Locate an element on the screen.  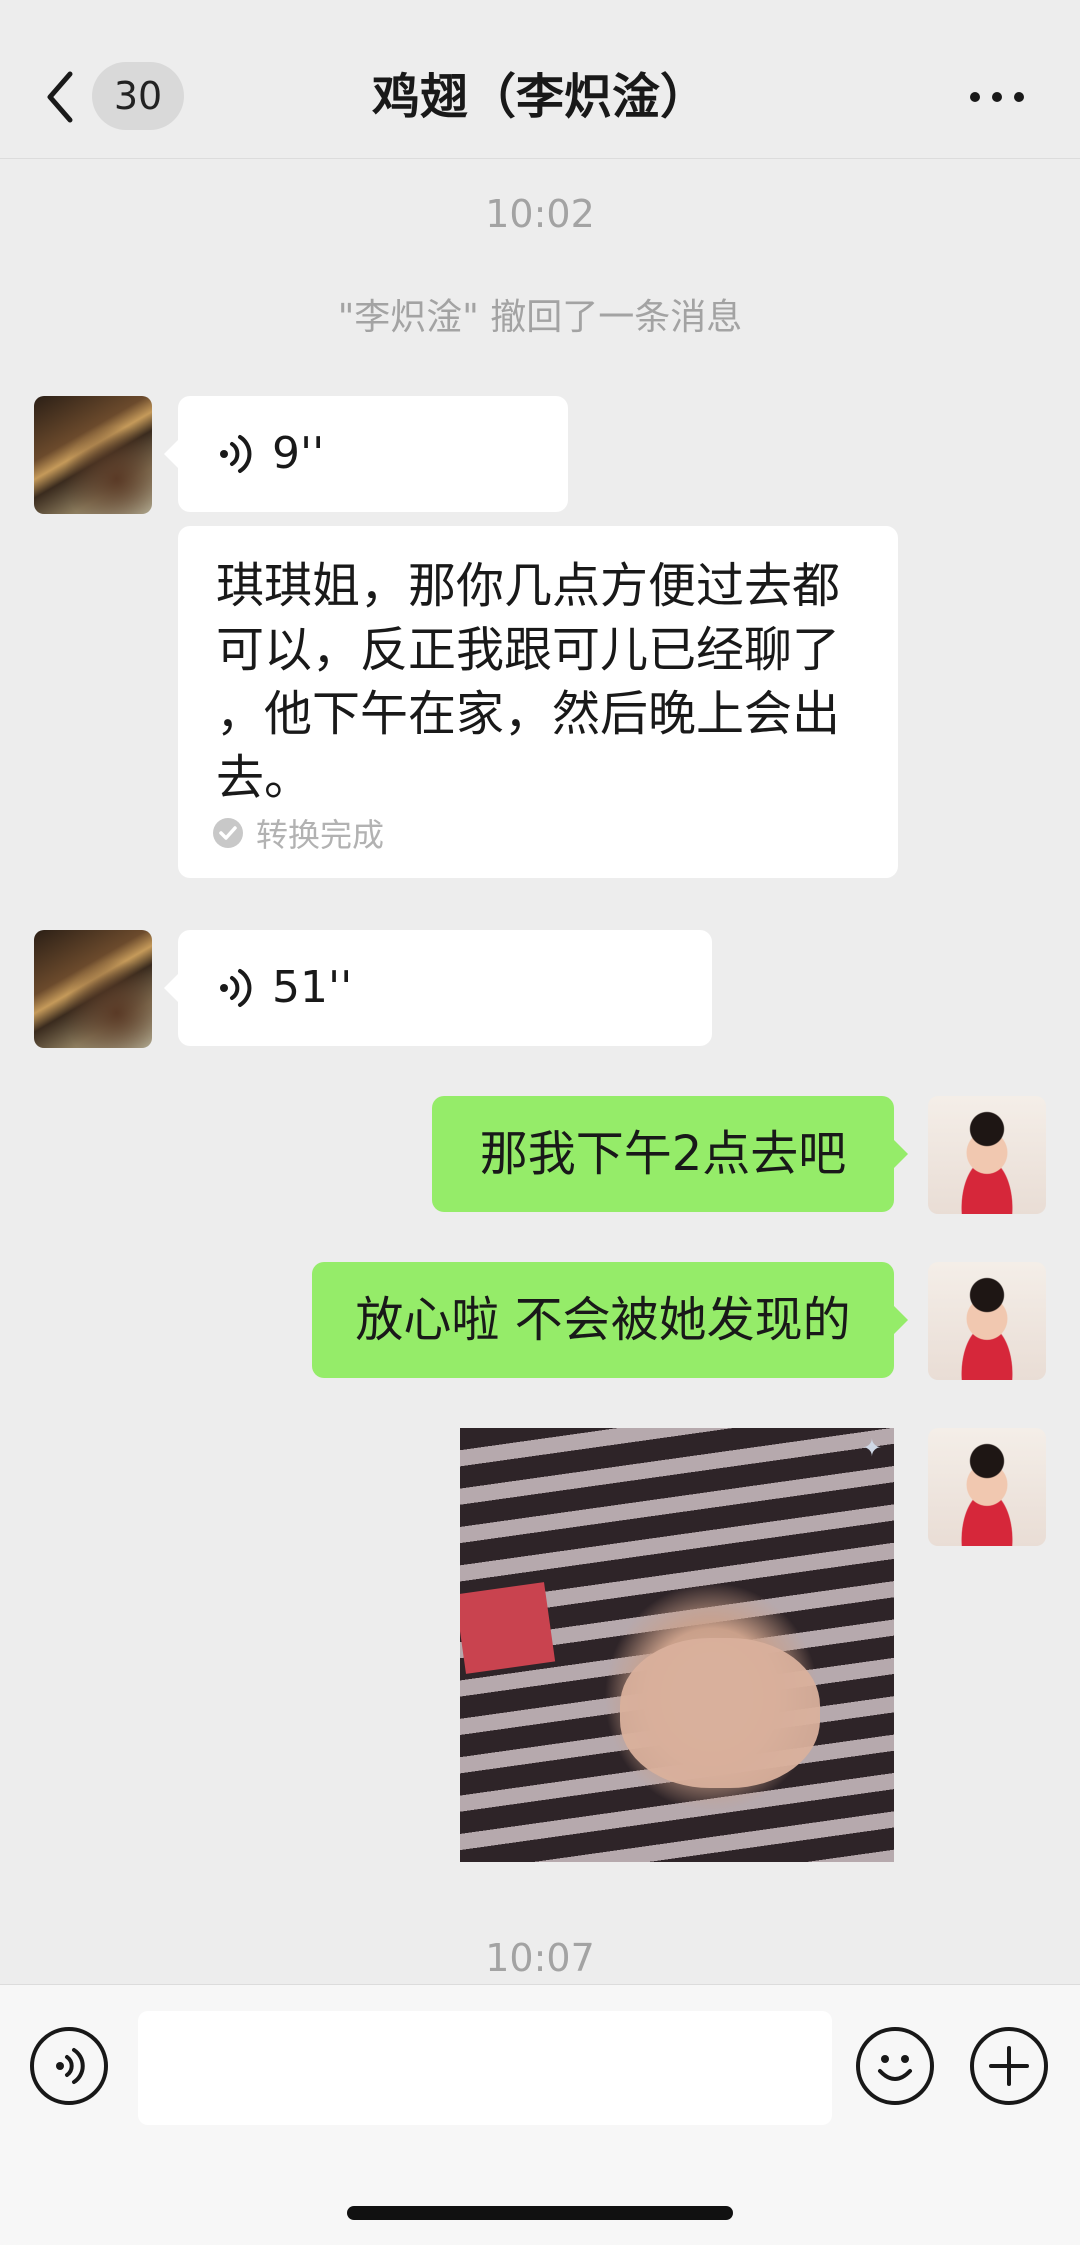
check-circle-icon is located at coordinates (228, 833).